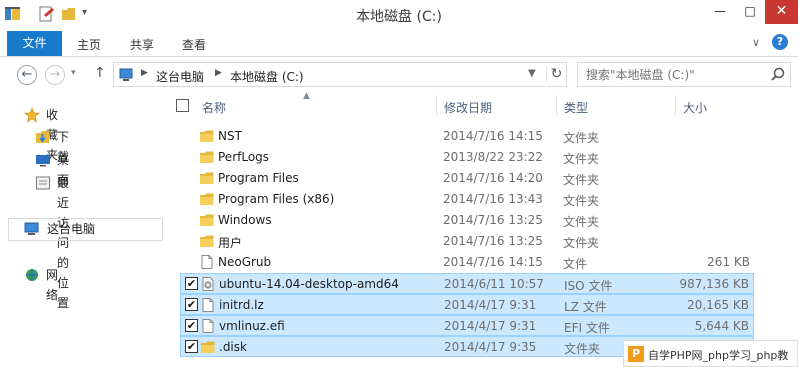  I want to click on tab-share: 共享, so click(142, 44).